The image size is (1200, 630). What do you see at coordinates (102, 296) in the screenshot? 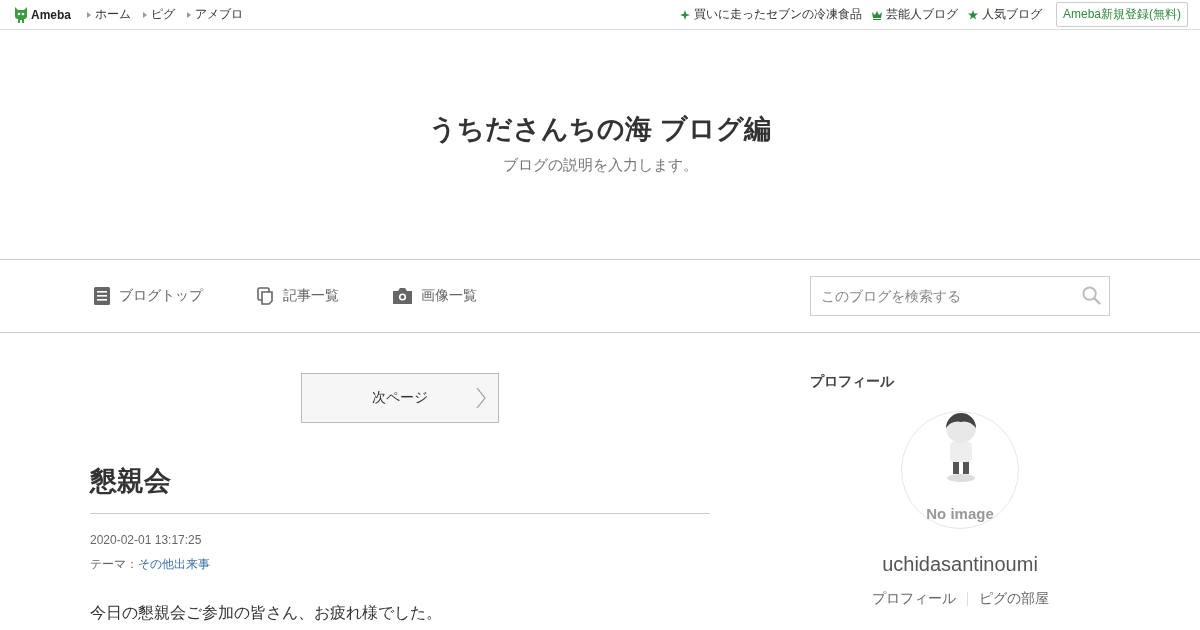
I see `document-icon` at bounding box center [102, 296].